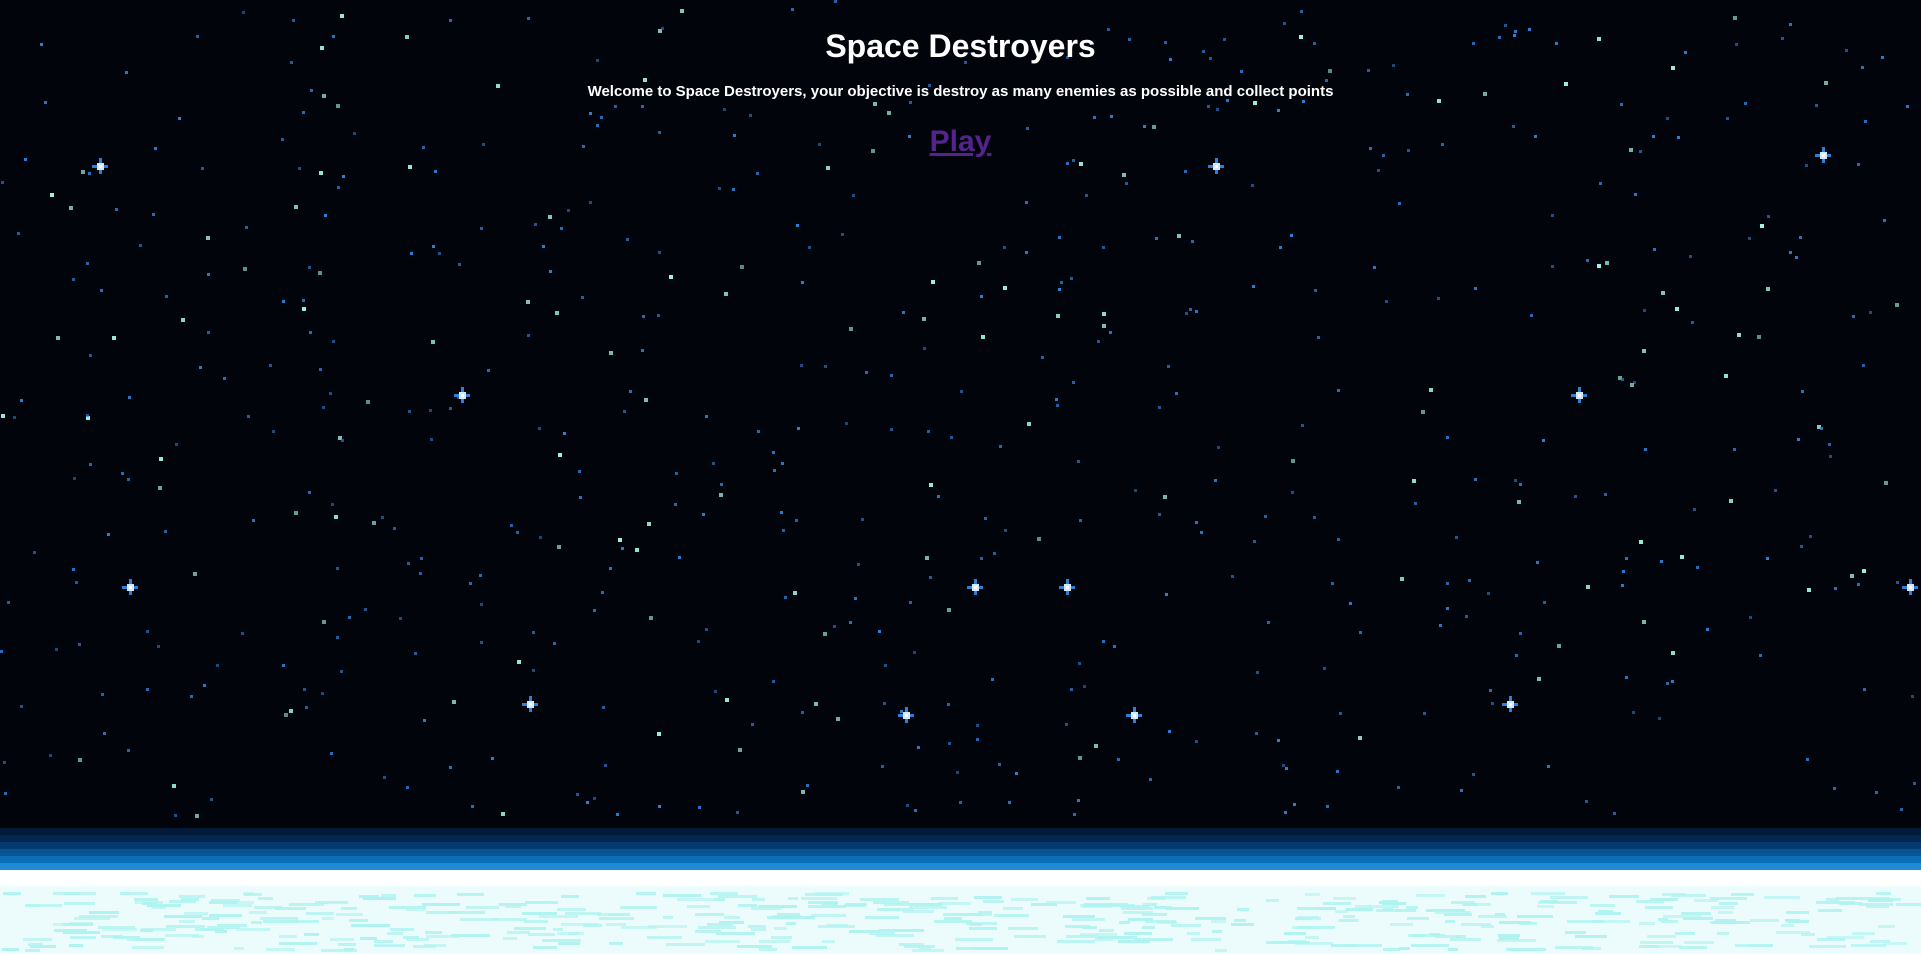 Image resolution: width=1921 pixels, height=954 pixels. I want to click on bright-star-icon, so click(975, 587).